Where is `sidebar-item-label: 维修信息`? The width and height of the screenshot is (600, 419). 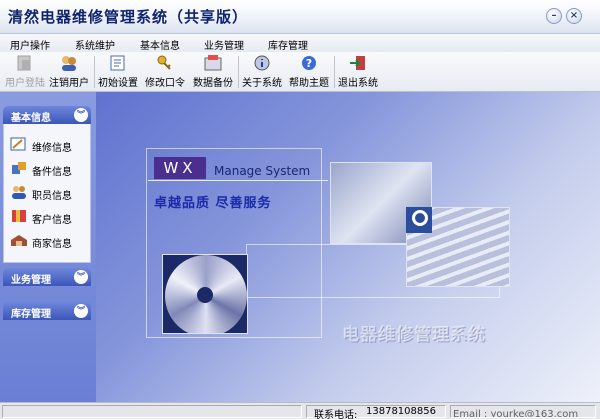 sidebar-item-label: 维修信息 is located at coordinates (52, 148).